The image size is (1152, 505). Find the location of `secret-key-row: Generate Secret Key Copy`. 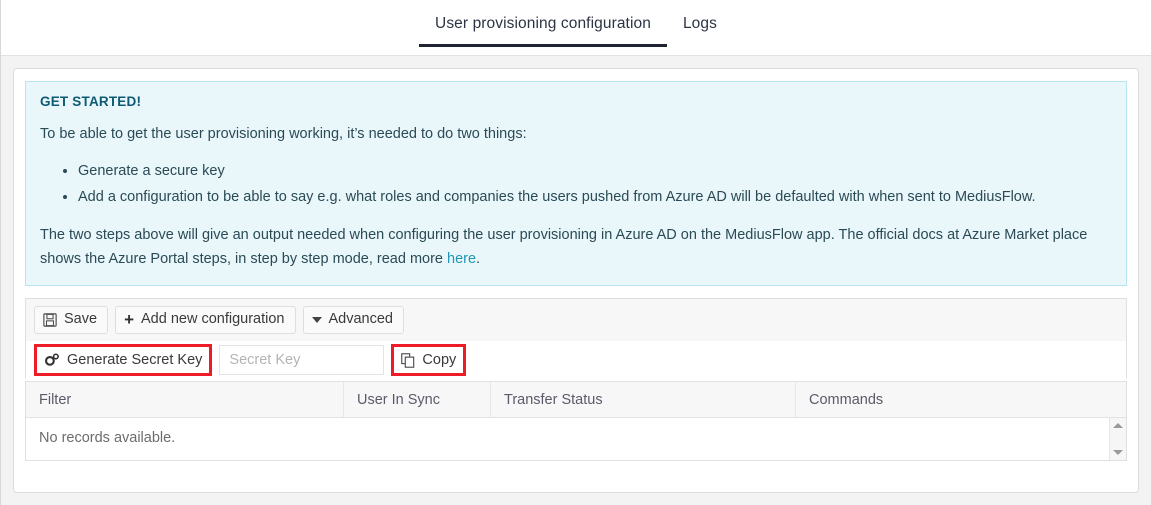

secret-key-row: Generate Secret Key Copy is located at coordinates (576, 360).